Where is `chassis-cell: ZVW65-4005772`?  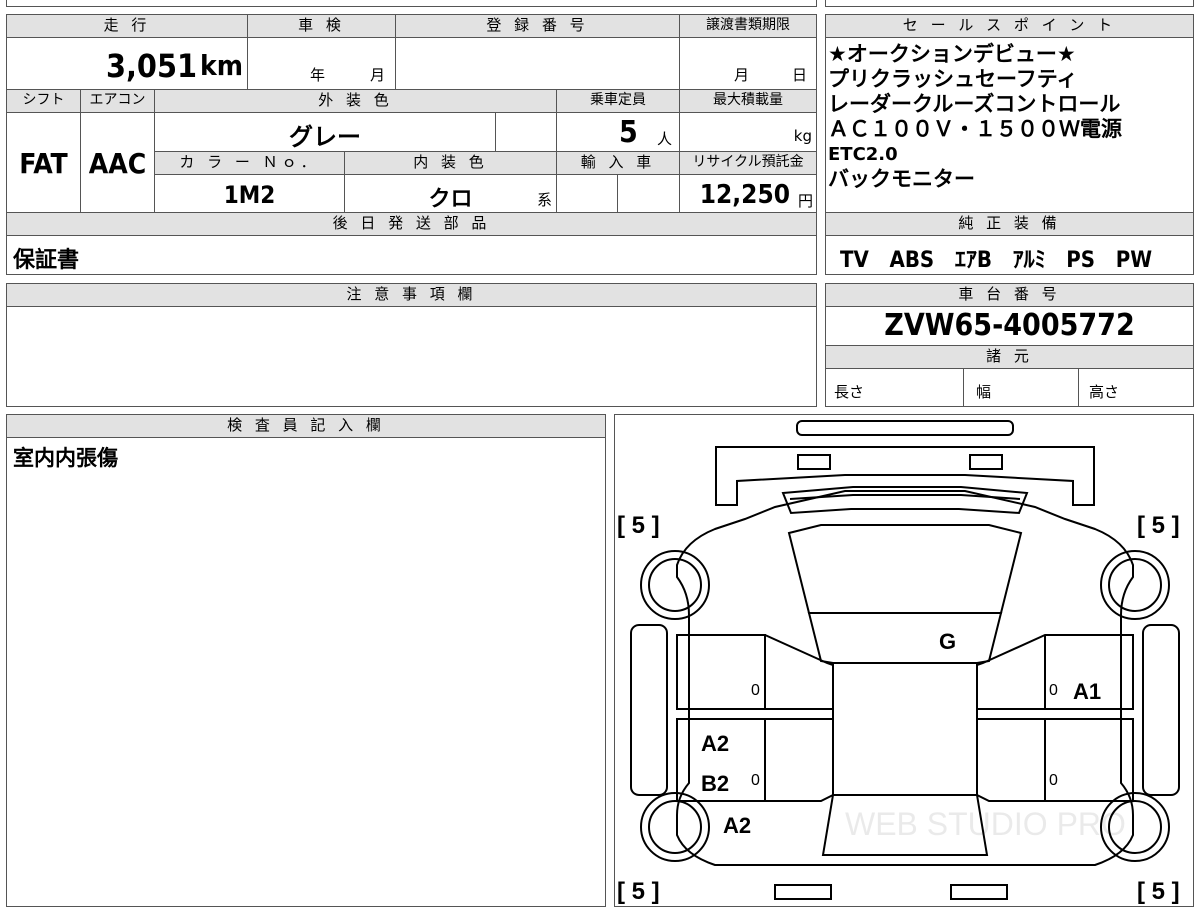
chassis-cell: ZVW65-4005772 is located at coordinates (1009, 326).